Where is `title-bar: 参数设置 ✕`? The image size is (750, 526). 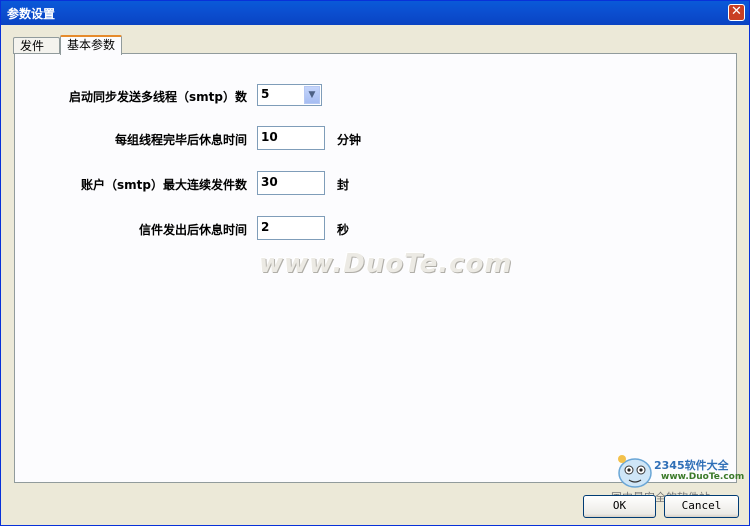
title-bar: 参数设置 ✕ is located at coordinates (375, 13).